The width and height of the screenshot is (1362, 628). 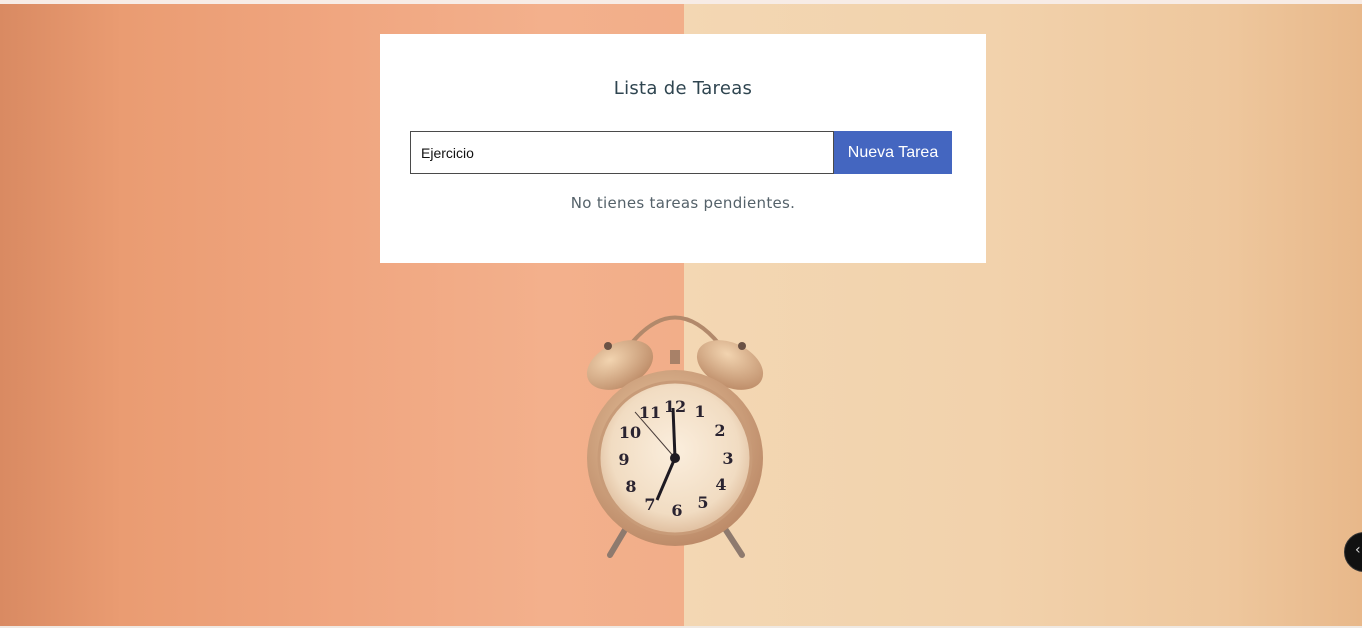 I want to click on clock-numeral: 6, so click(x=676, y=510).